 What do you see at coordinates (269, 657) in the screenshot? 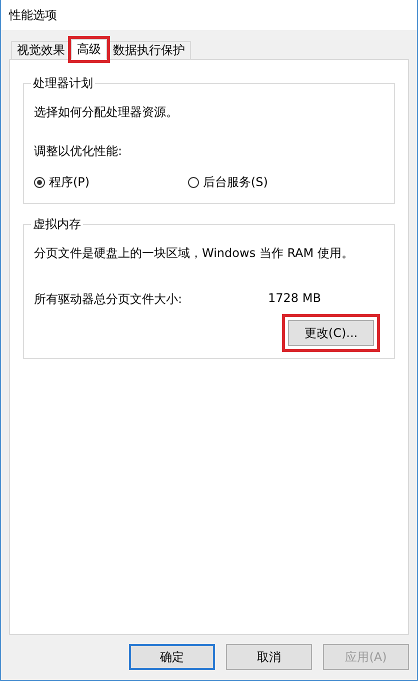
I see `dialog-button: 取消` at bounding box center [269, 657].